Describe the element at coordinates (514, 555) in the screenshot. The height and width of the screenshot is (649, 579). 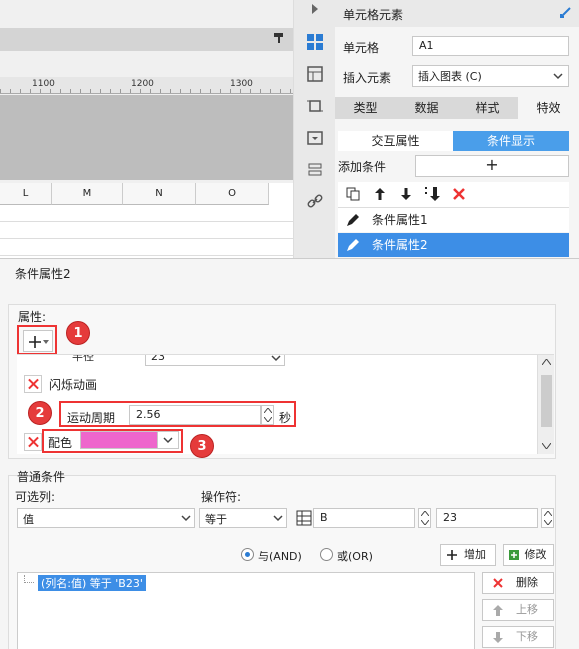
I see `modify-icon` at that location.